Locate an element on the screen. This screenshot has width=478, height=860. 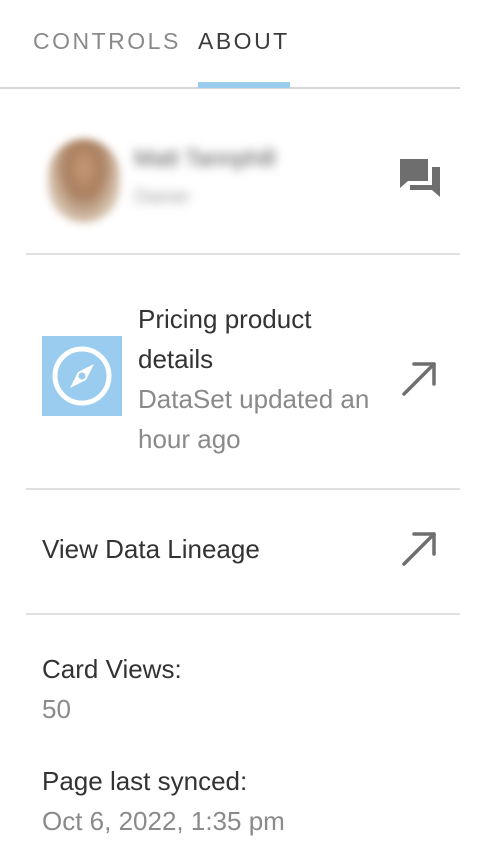
avatar is located at coordinates (84, 181).